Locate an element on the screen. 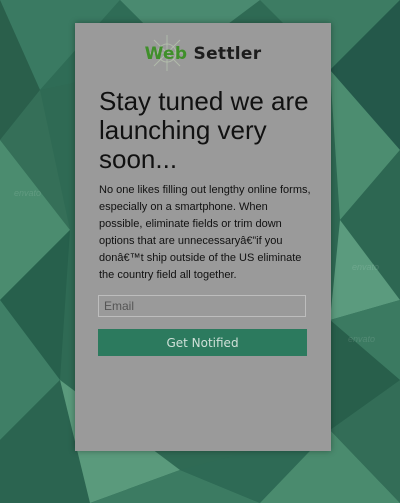 This screenshot has height=503, width=400. brand-name-web: Web is located at coordinates (166, 54).